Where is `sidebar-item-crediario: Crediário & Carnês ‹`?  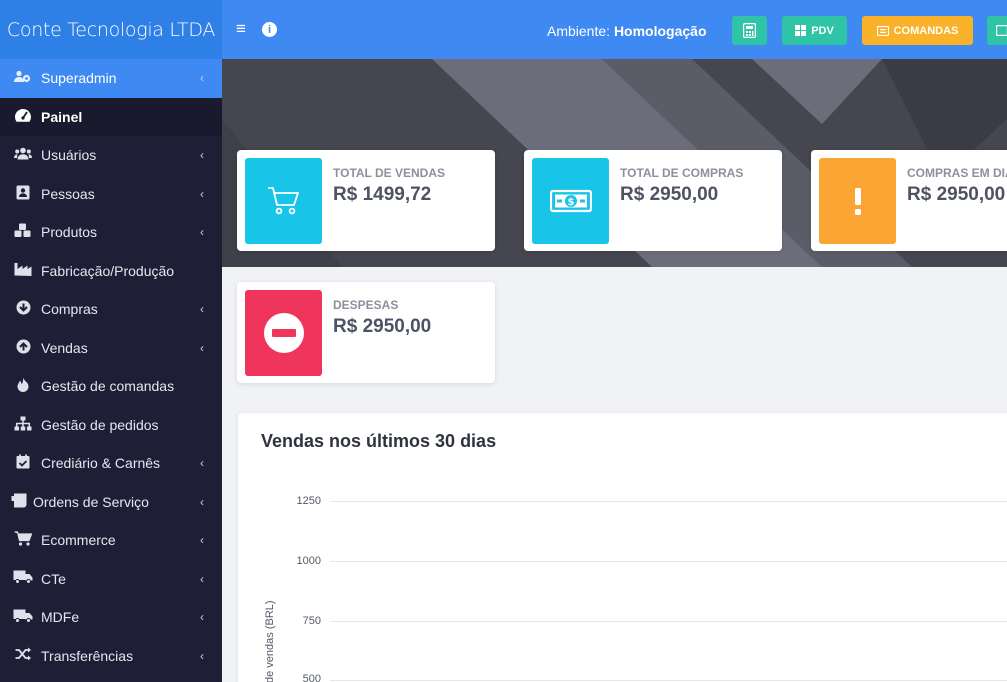
sidebar-item-crediario: Crediário & Carnês ‹ is located at coordinates (111, 463).